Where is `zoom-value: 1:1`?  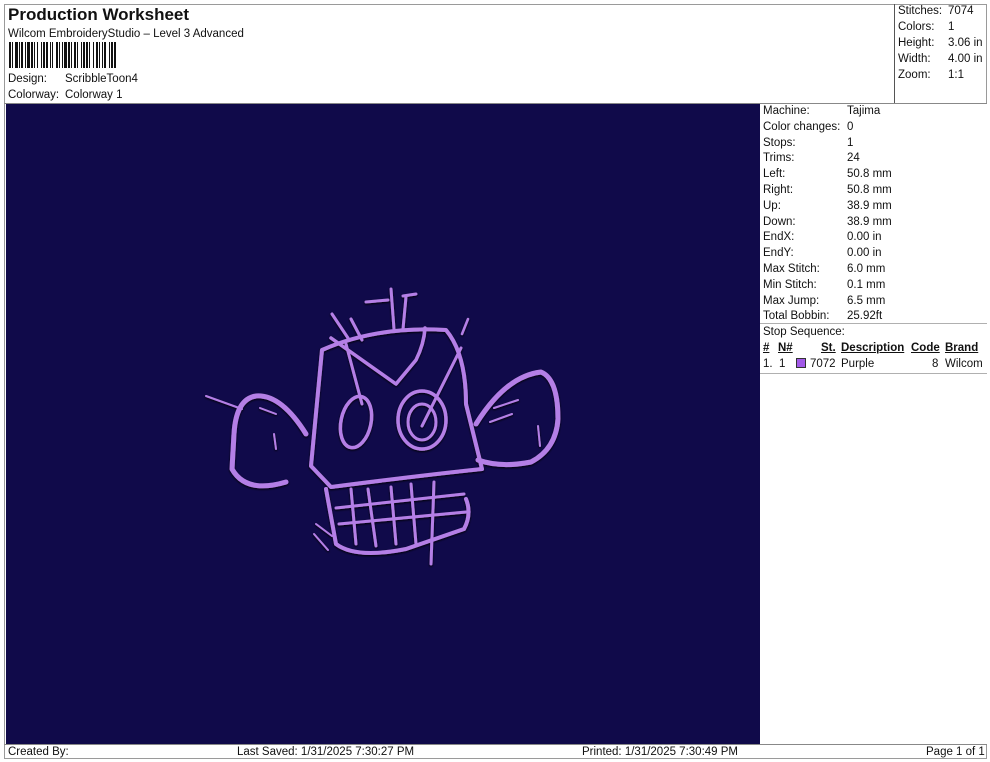
zoom-value: 1:1 is located at coordinates (956, 75).